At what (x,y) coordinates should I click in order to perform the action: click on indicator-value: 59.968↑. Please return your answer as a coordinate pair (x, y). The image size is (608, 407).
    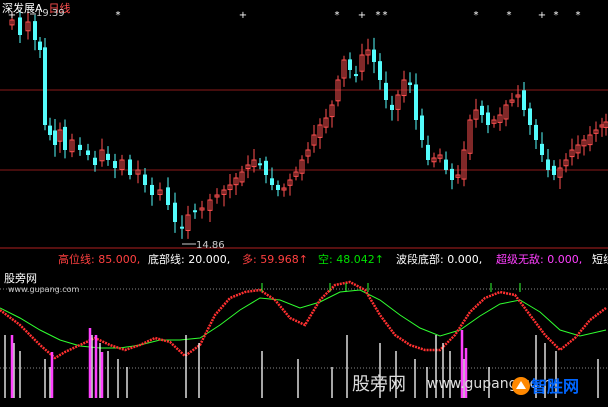
    Looking at the image, I should click on (282, 259).